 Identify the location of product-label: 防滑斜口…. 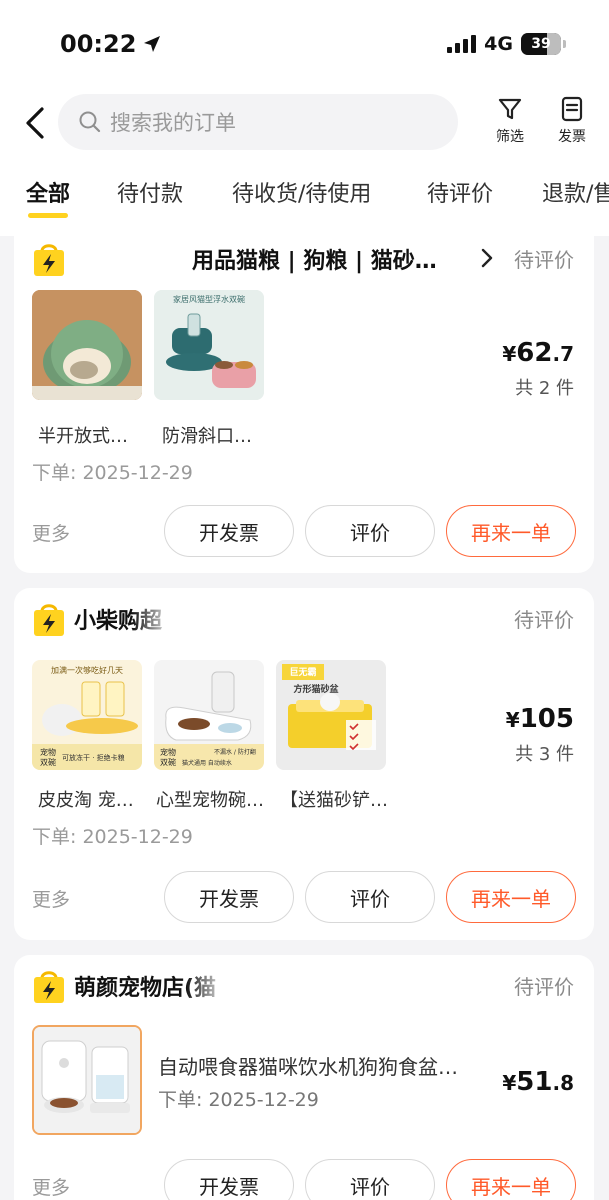
(207, 436).